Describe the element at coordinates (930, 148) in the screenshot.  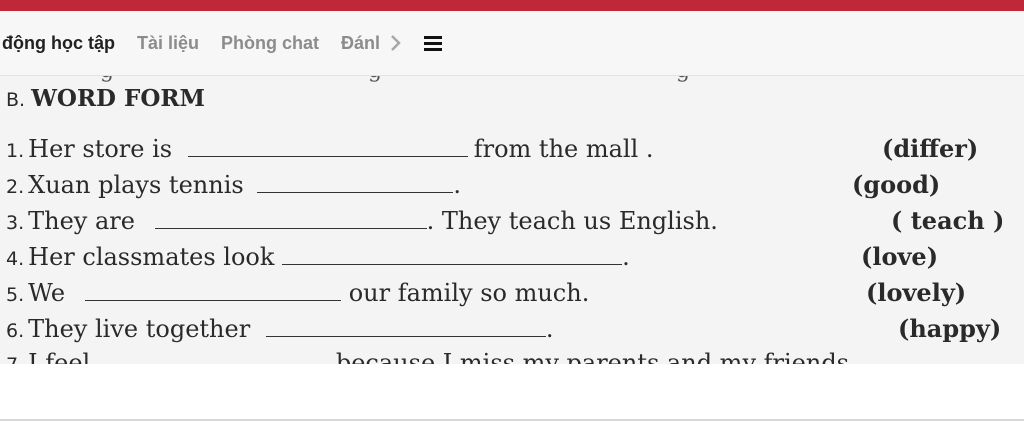
I see `word-hint: (differ)` at that location.